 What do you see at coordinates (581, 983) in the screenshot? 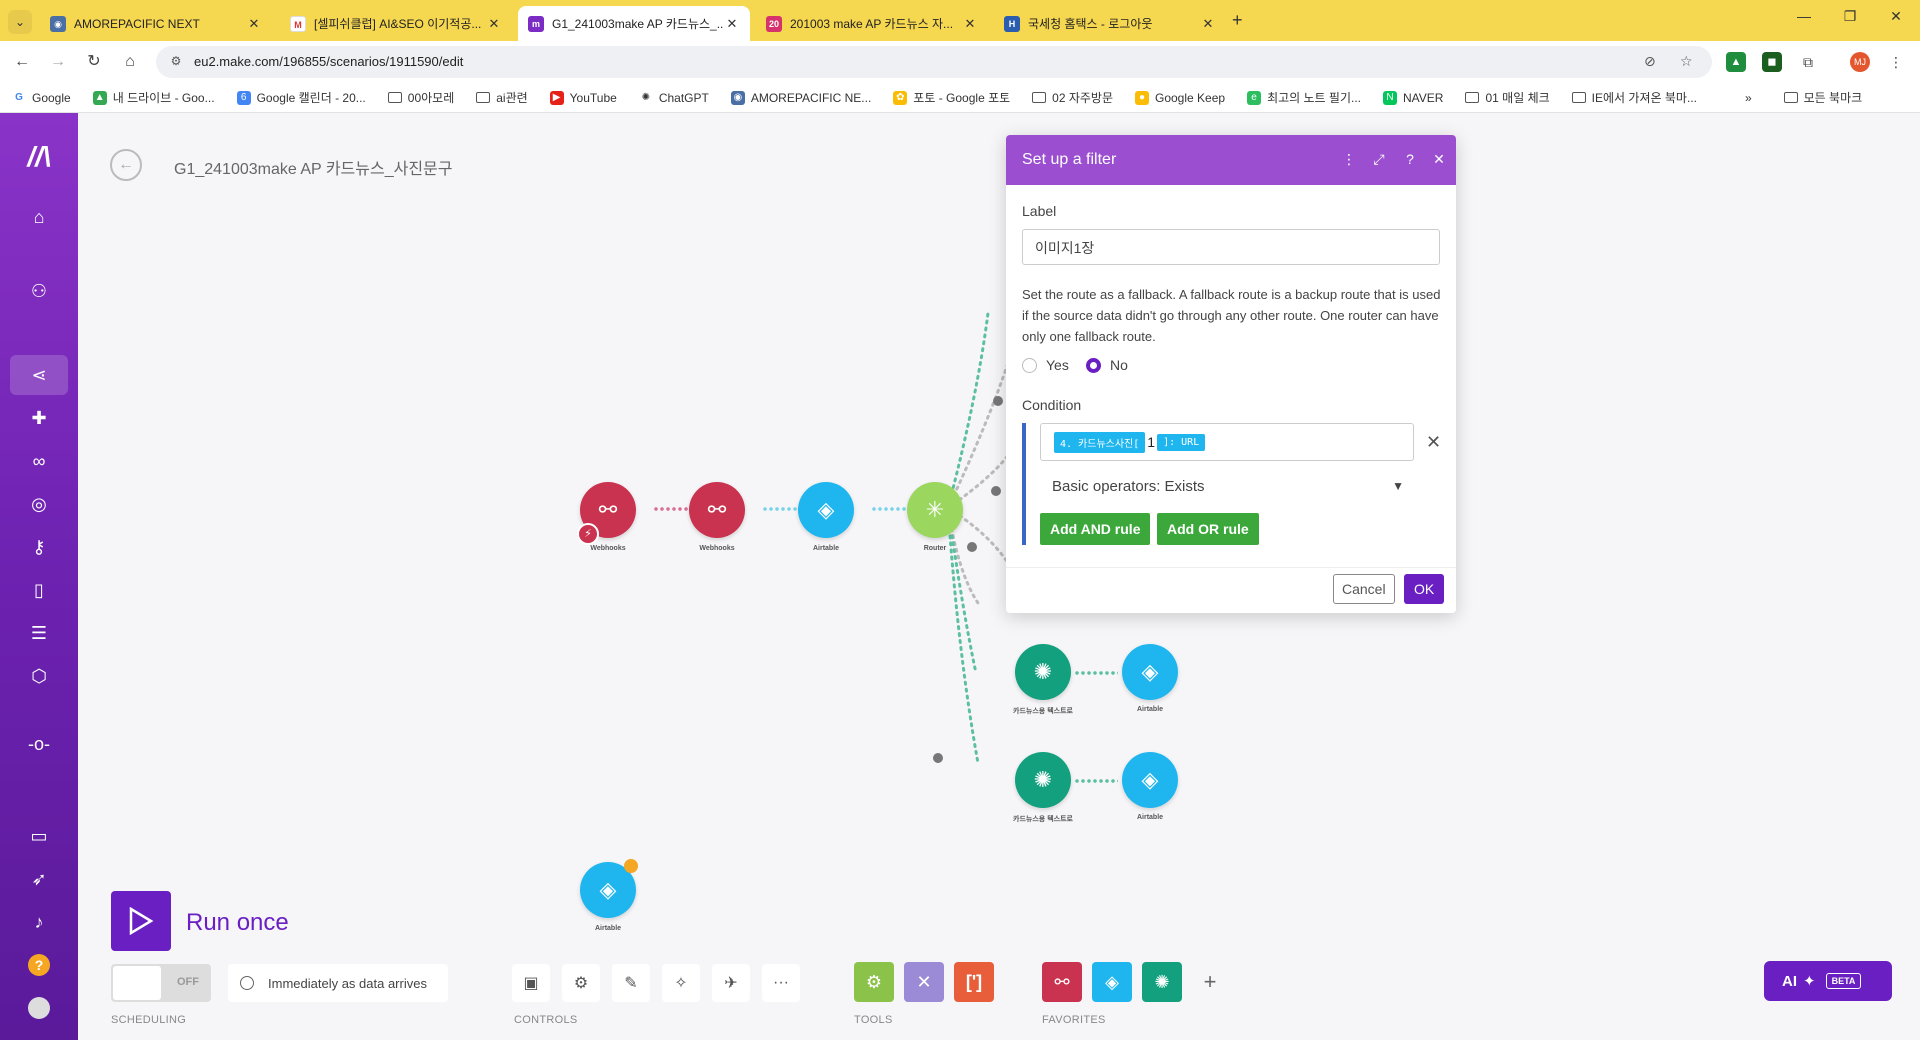
I see `settings-gear-icon: ⚙` at bounding box center [581, 983].